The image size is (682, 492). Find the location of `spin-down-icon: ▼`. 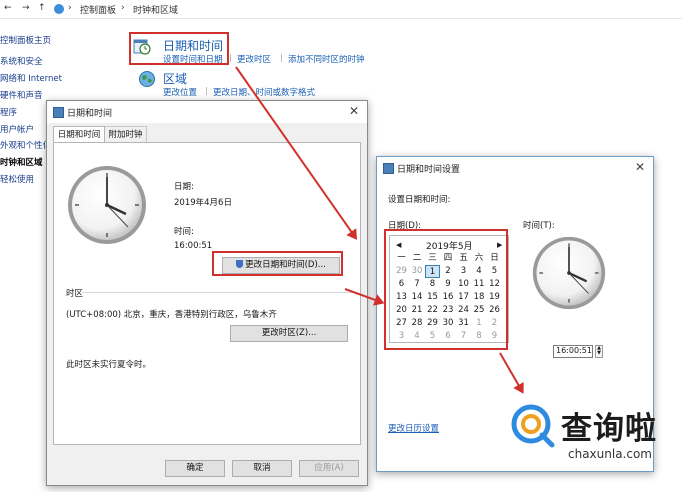

spin-down-icon: ▼ is located at coordinates (599, 353).